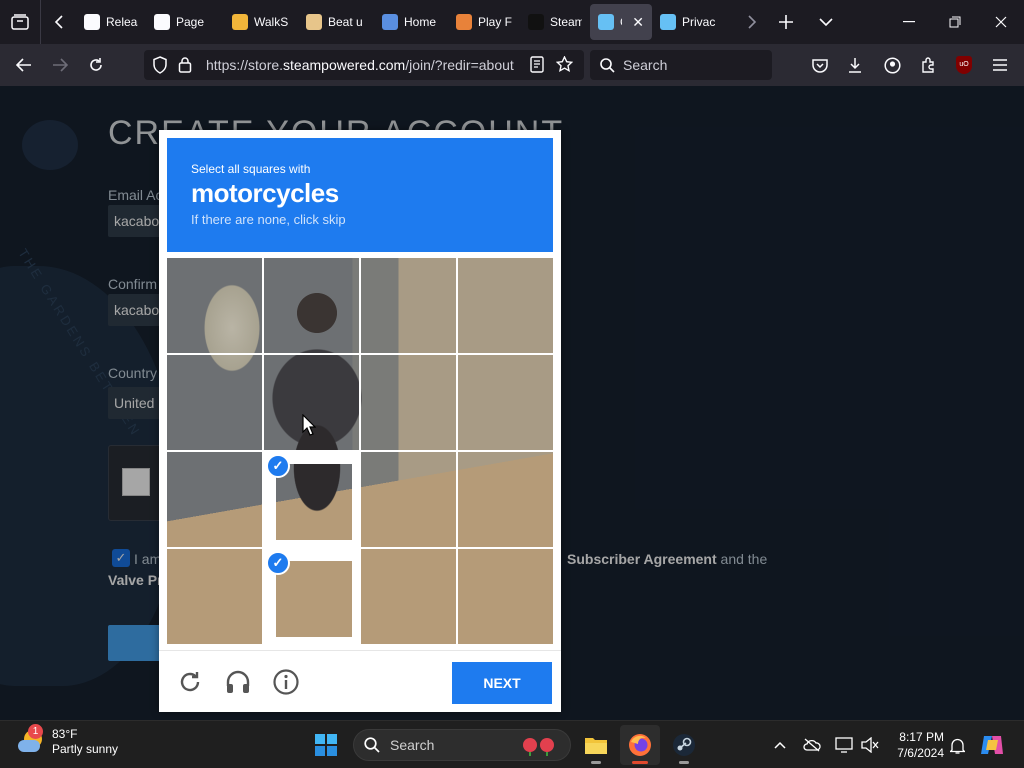 The height and width of the screenshot is (768, 1024). Describe the element at coordinates (502, 683) in the screenshot. I see `next-button: NEXT` at that location.